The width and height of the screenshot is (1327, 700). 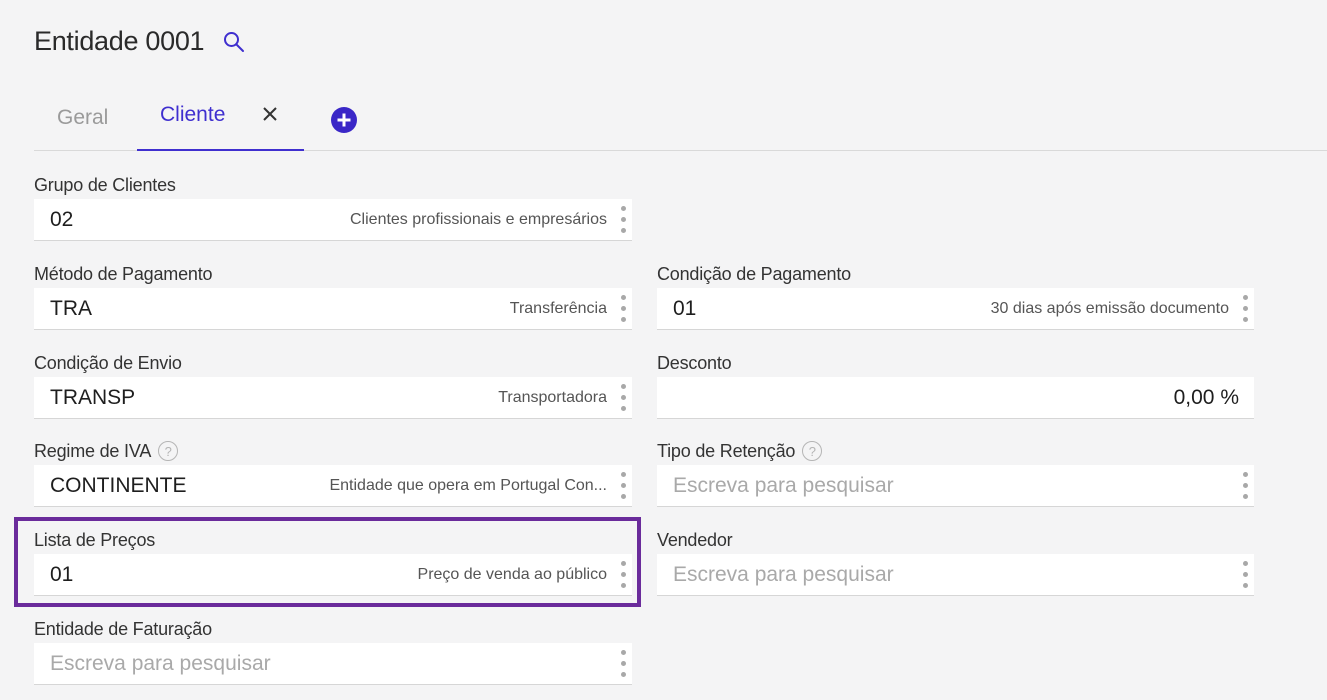 What do you see at coordinates (333, 575) in the screenshot?
I see `lista-precos-input: 01 Preço de venda ao público` at bounding box center [333, 575].